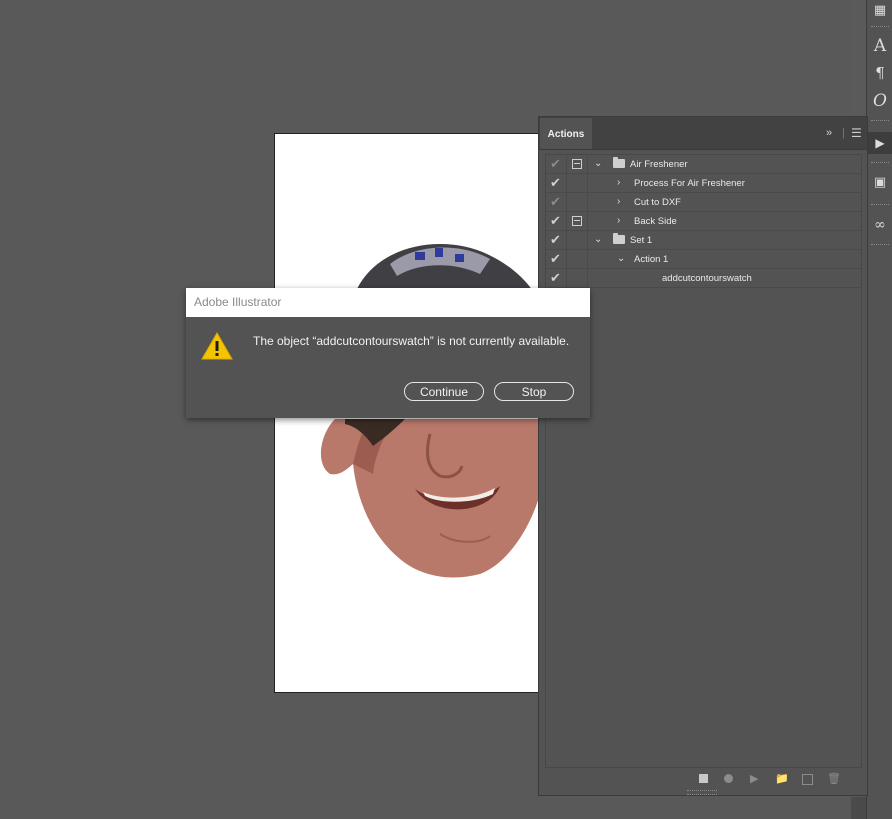 The width and height of the screenshot is (892, 819). I want to click on action-label: Action 1, so click(651, 259).